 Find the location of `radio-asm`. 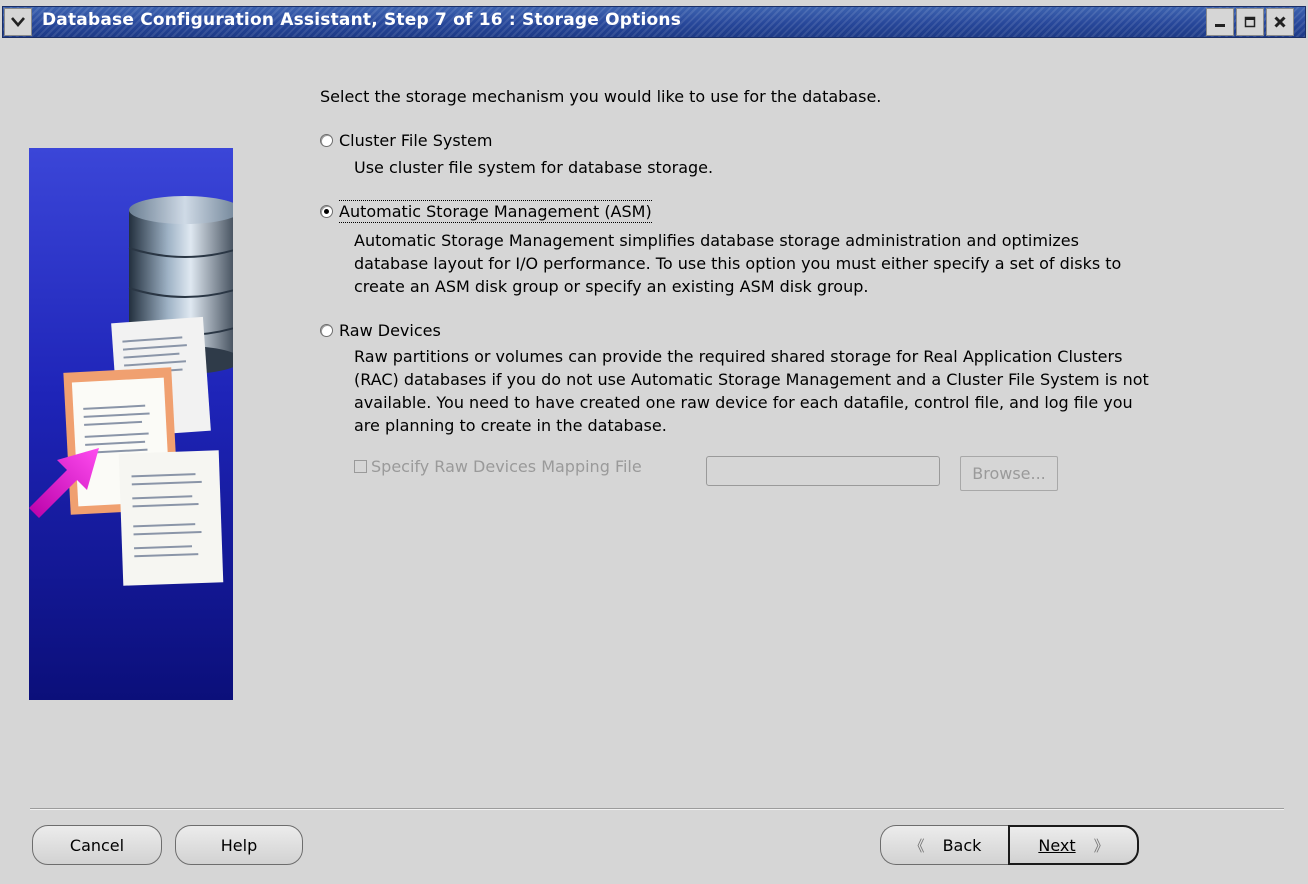

radio-asm is located at coordinates (326, 211).